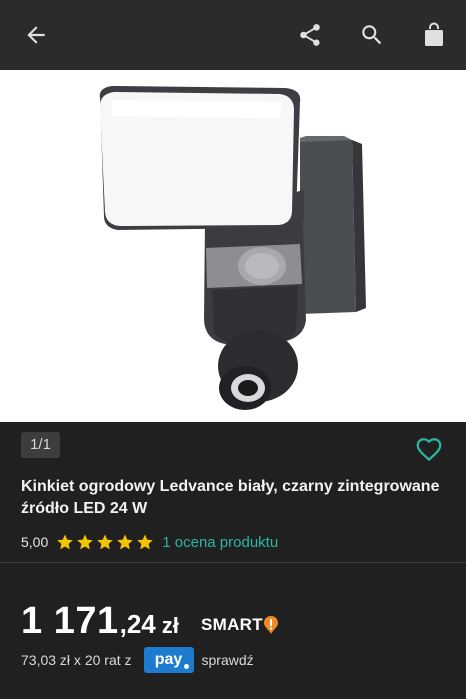 The image size is (466, 699). What do you see at coordinates (220, 542) in the screenshot?
I see `reviews-link: 1 ocena produktu` at bounding box center [220, 542].